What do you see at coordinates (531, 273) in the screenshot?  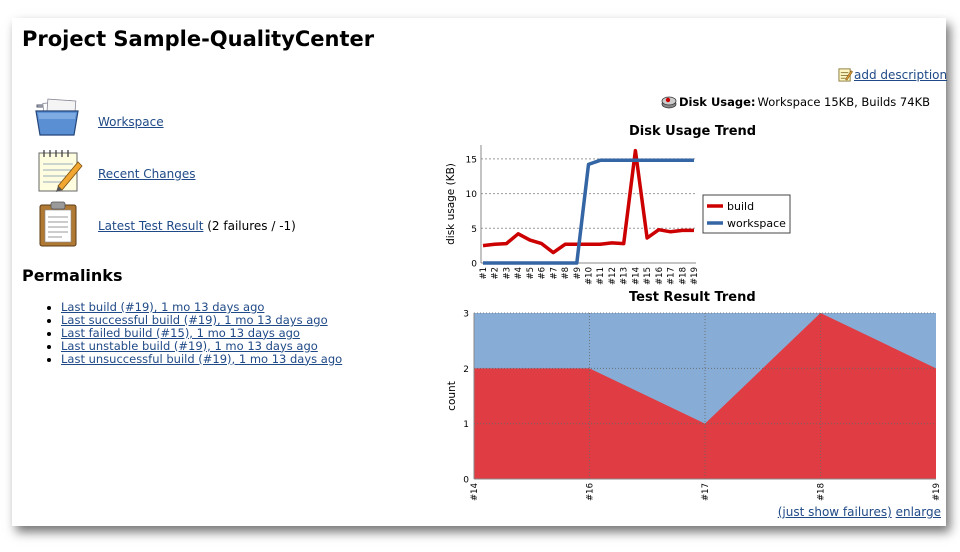 I see `x-tick-label: #5` at bounding box center [531, 273].